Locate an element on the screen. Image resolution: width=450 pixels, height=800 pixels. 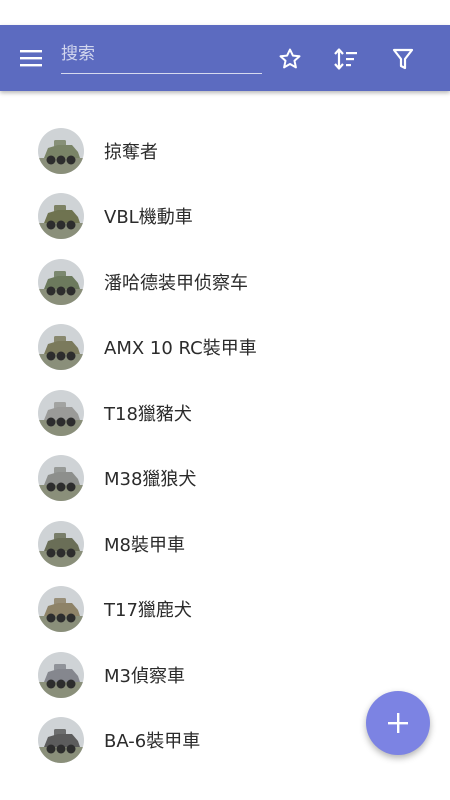
app-toolbar is located at coordinates (225, 58).